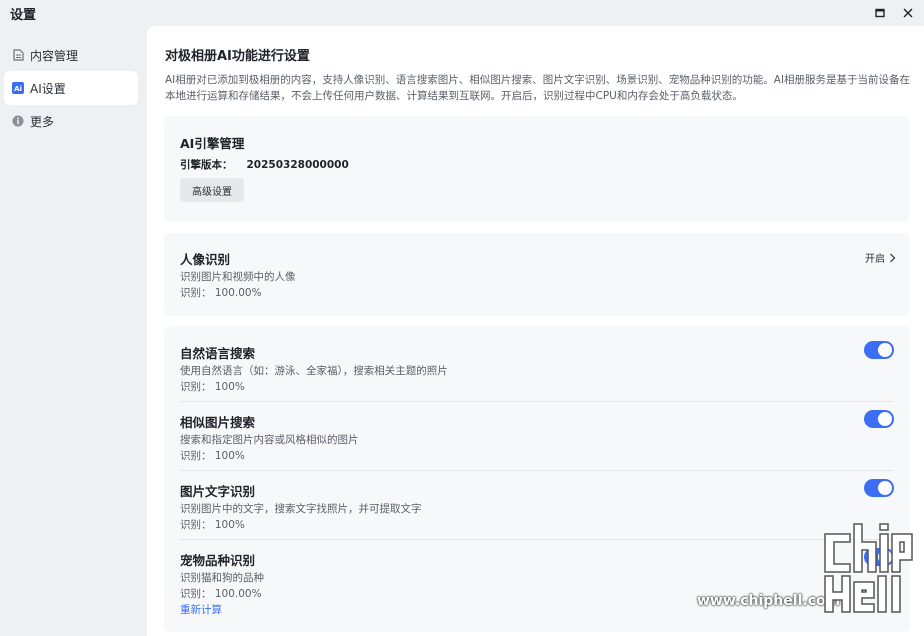 This screenshot has width=924, height=636. I want to click on more-icon, so click(18, 121).